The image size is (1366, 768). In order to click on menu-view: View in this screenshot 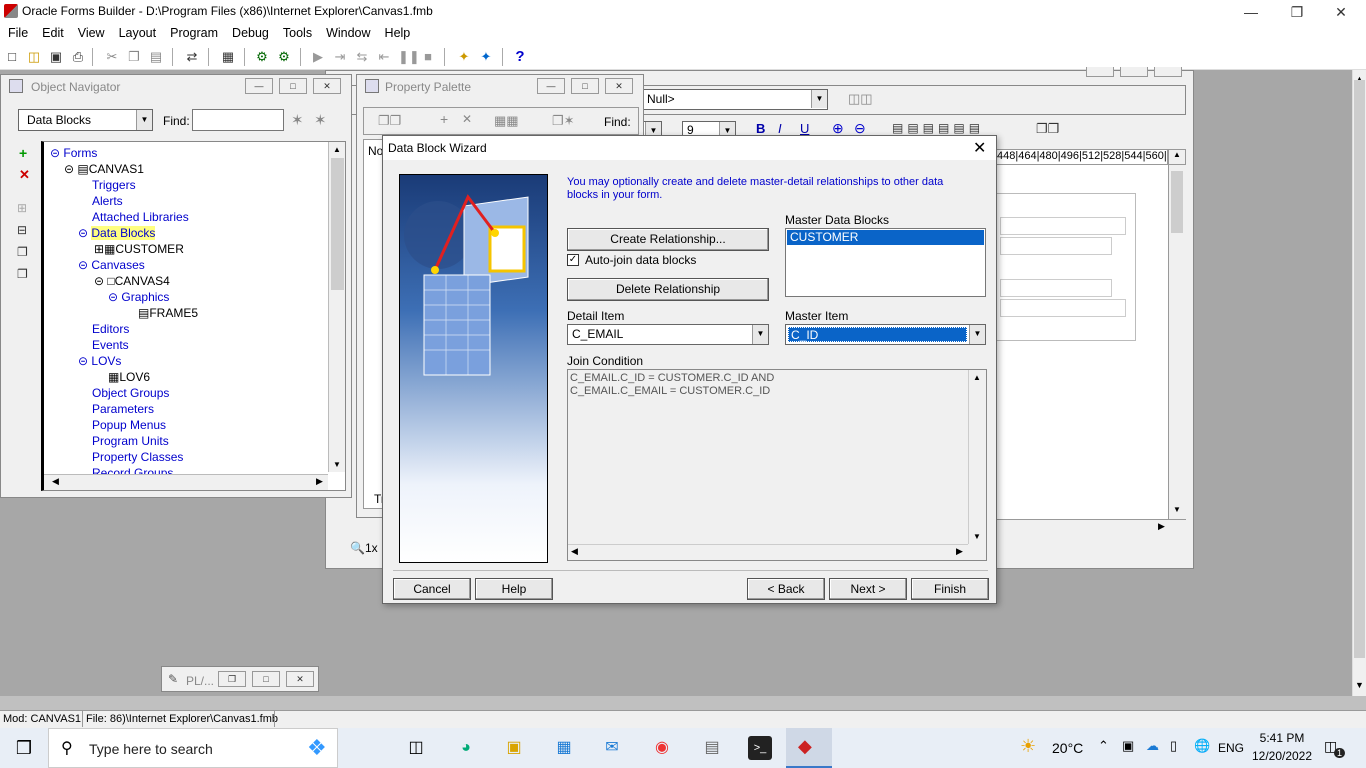, I will do `click(90, 32)`.